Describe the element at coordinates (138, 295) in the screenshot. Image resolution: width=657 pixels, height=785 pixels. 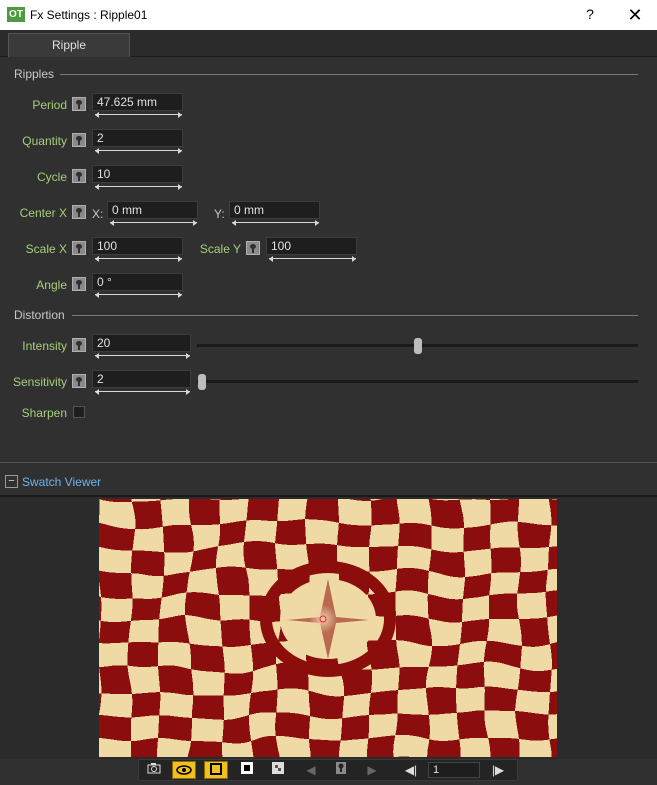
I see `angle-field-slider` at that location.